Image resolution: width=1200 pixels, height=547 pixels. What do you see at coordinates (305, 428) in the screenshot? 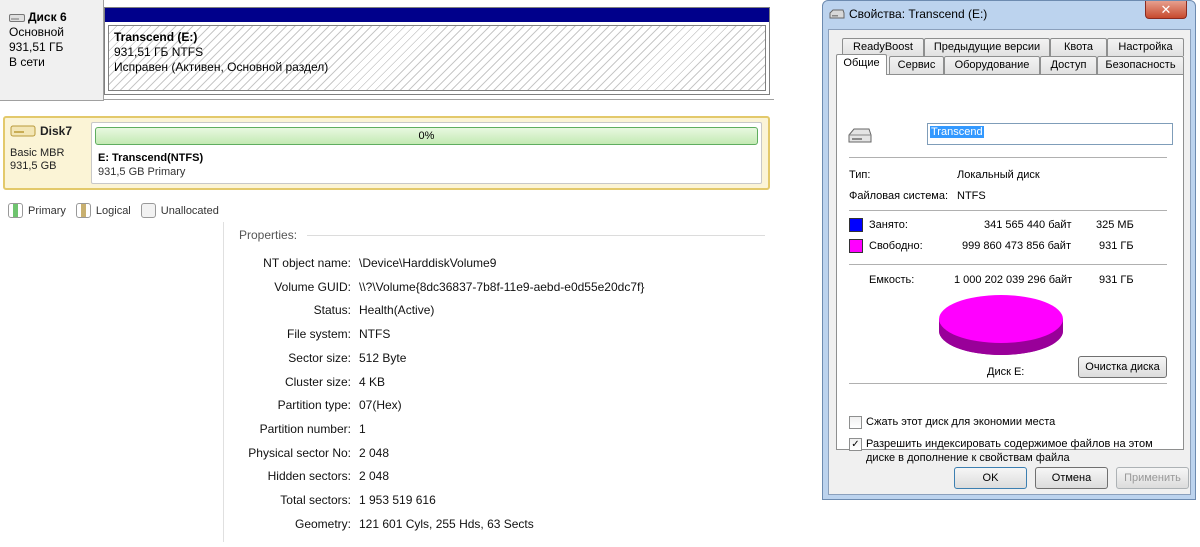
I see `property-key: Partition number:` at bounding box center [305, 428].